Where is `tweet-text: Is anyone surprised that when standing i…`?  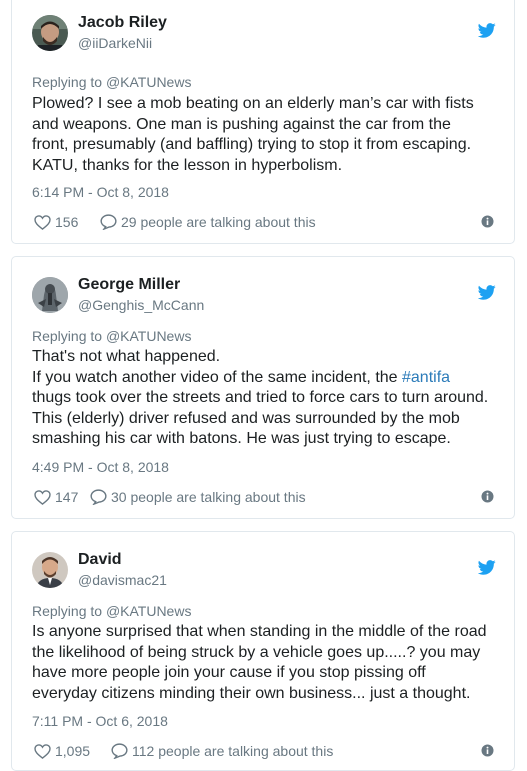
tweet-text: Is anyone surprised that when standing i… is located at coordinates (267, 663).